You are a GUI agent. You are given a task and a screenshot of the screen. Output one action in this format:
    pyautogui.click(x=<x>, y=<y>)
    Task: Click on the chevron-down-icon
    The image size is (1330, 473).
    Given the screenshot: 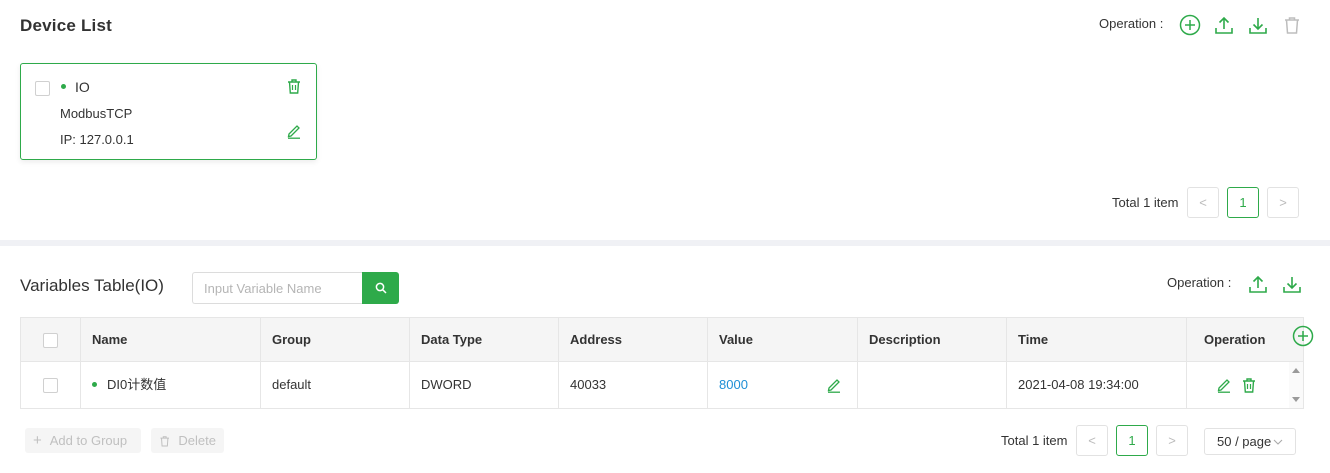 What is the action you would take?
    pyautogui.click(x=1278, y=442)
    